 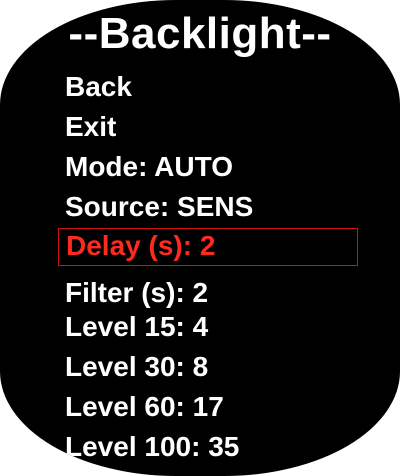 I want to click on menu-item-level-15: Level 15: 4, so click(x=136, y=327).